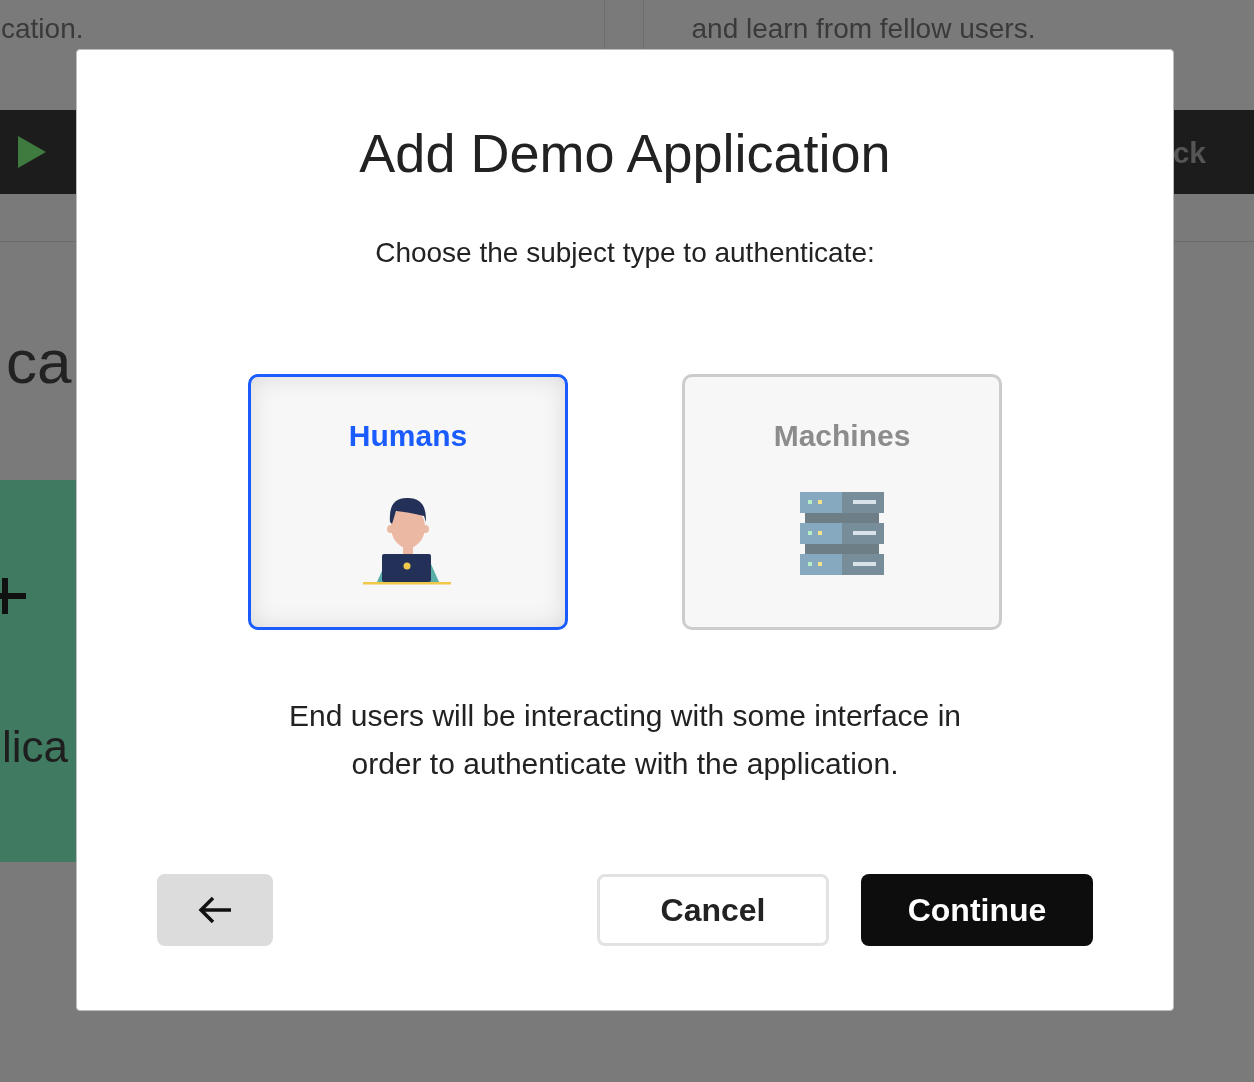 The image size is (1254, 1082). Describe the element at coordinates (863, 29) in the screenshot. I see `background-text: and learn from fellow users.` at that location.